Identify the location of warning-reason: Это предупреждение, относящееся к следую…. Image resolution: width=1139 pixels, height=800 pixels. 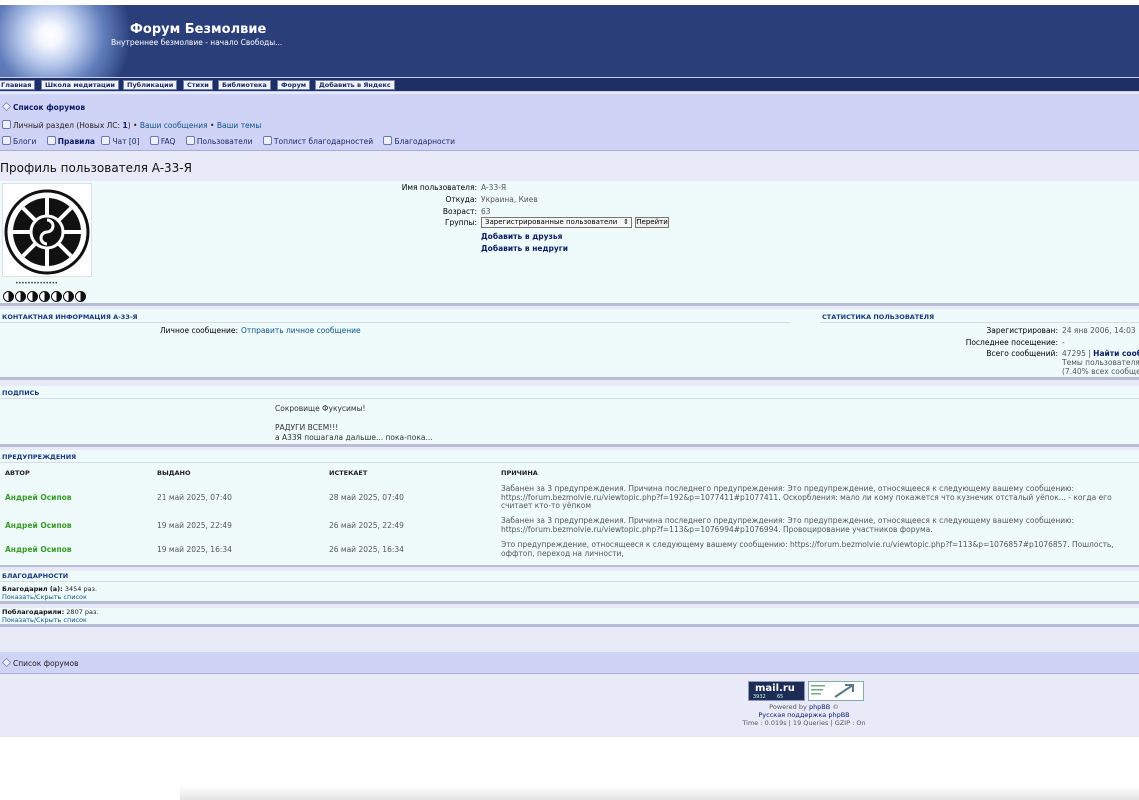
(807, 549).